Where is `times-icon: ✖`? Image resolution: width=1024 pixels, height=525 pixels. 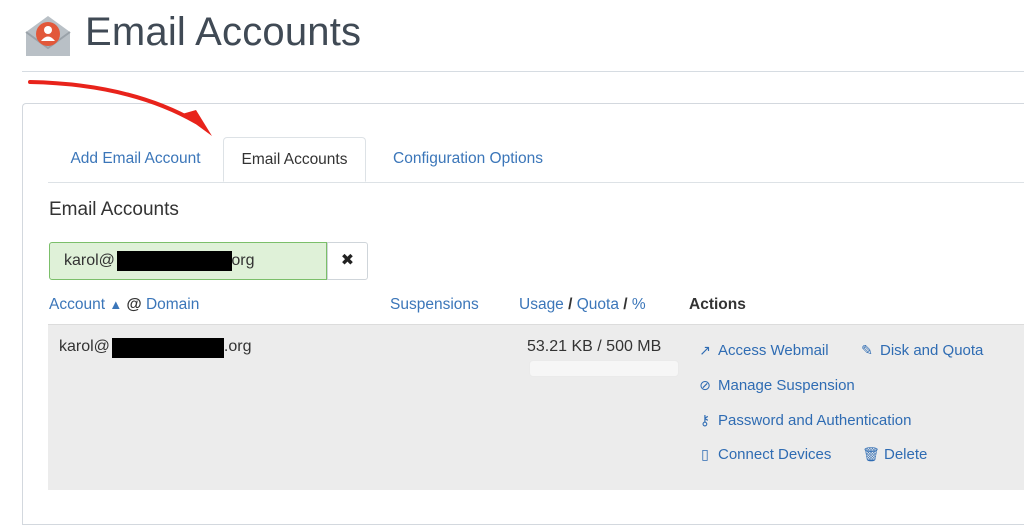
times-icon: ✖ is located at coordinates (347, 260).